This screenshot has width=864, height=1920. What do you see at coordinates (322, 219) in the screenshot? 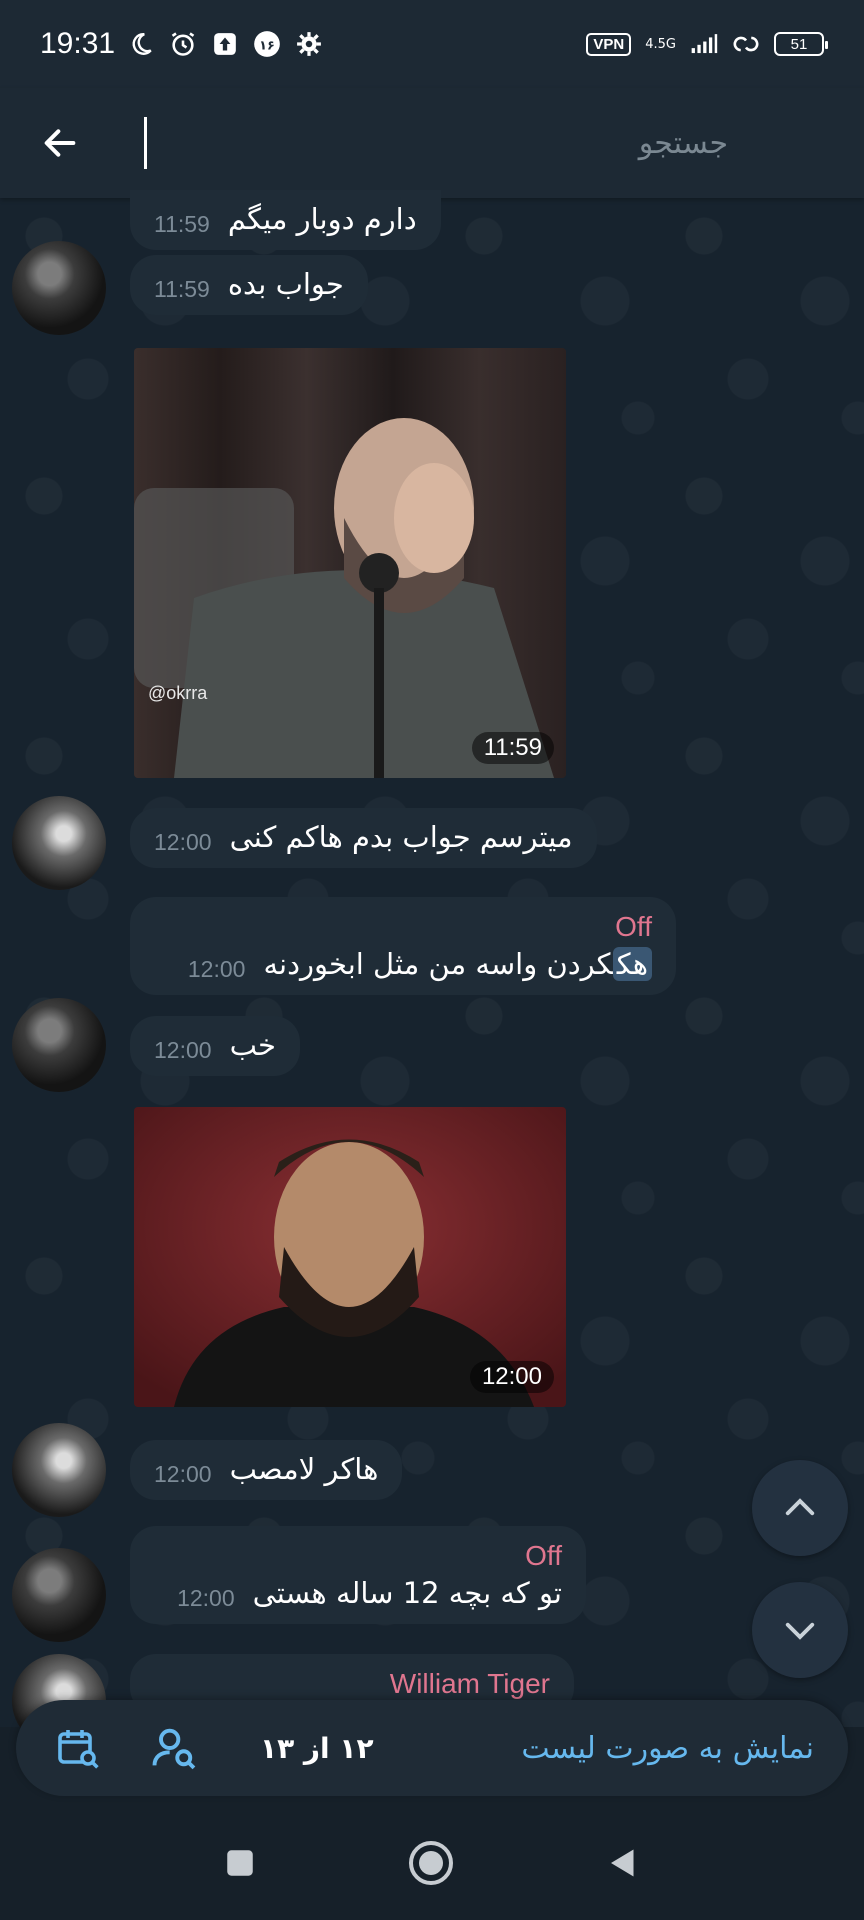
I see `message-text: دارم دوبار میگم` at bounding box center [322, 219].